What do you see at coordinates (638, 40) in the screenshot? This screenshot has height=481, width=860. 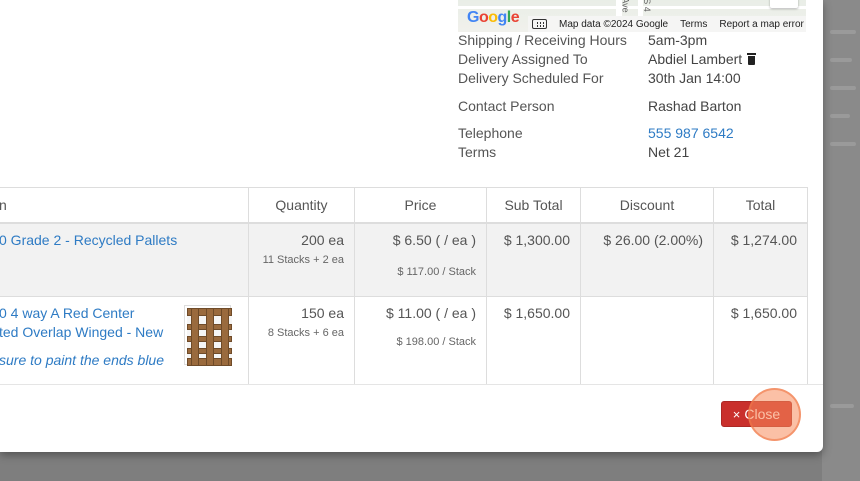 I see `shipping-hours-row: Shipping / Receiving Hours 5am-3pm` at bounding box center [638, 40].